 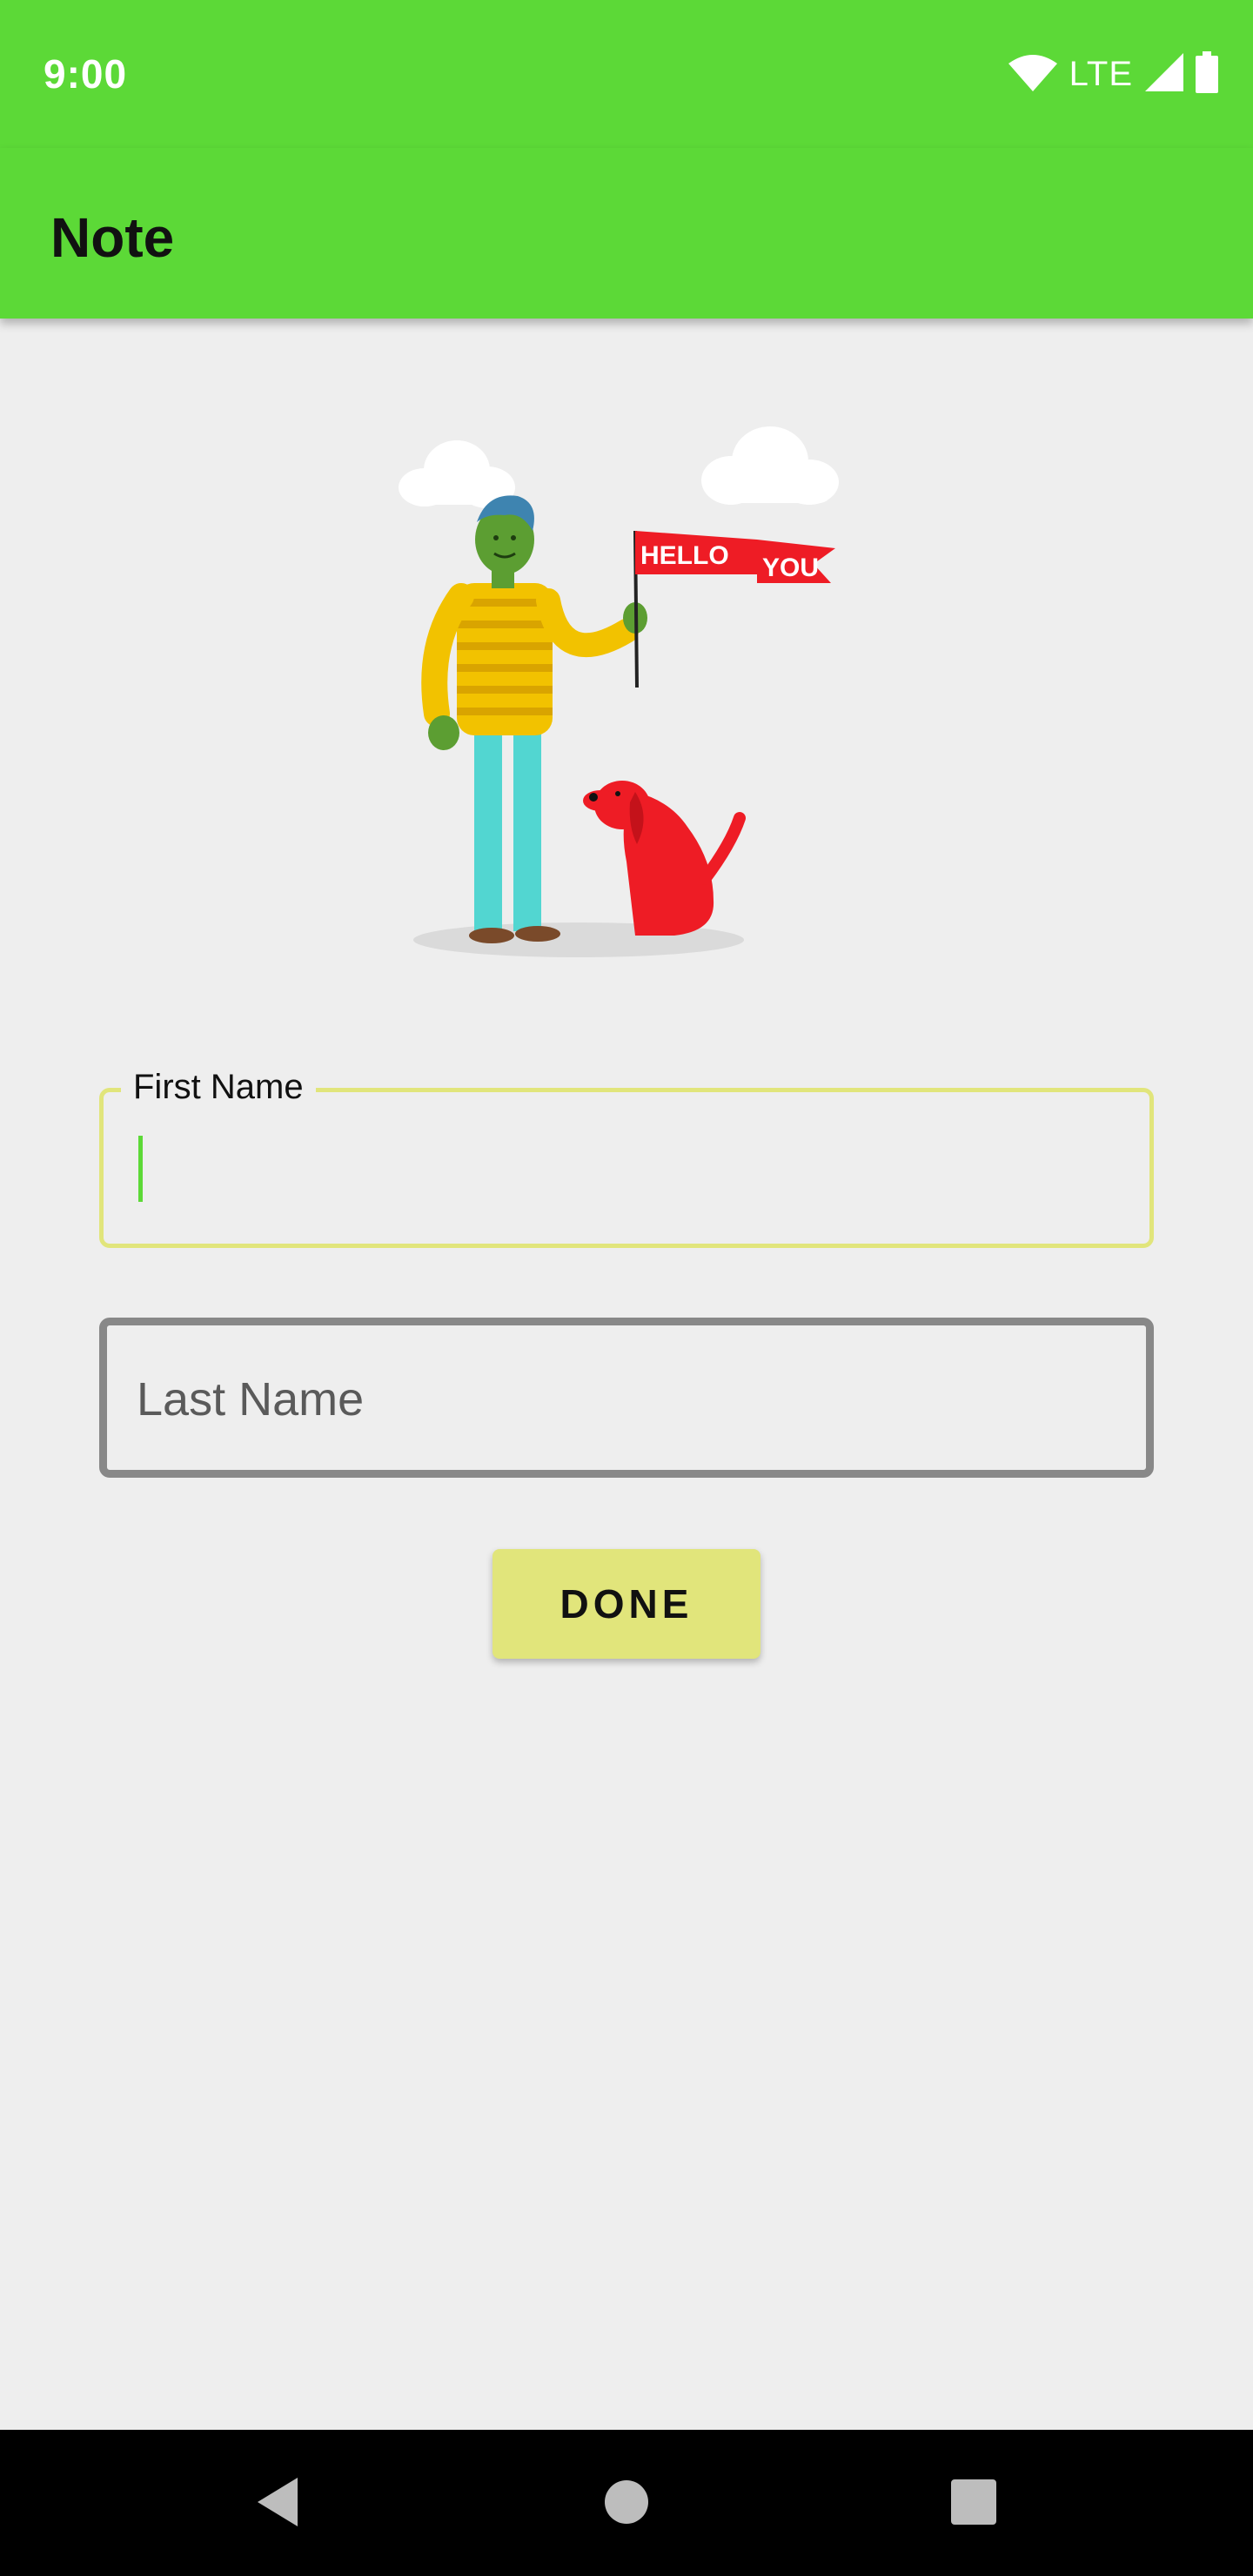 I want to click on first-name-label: First Name, so click(x=218, y=1088).